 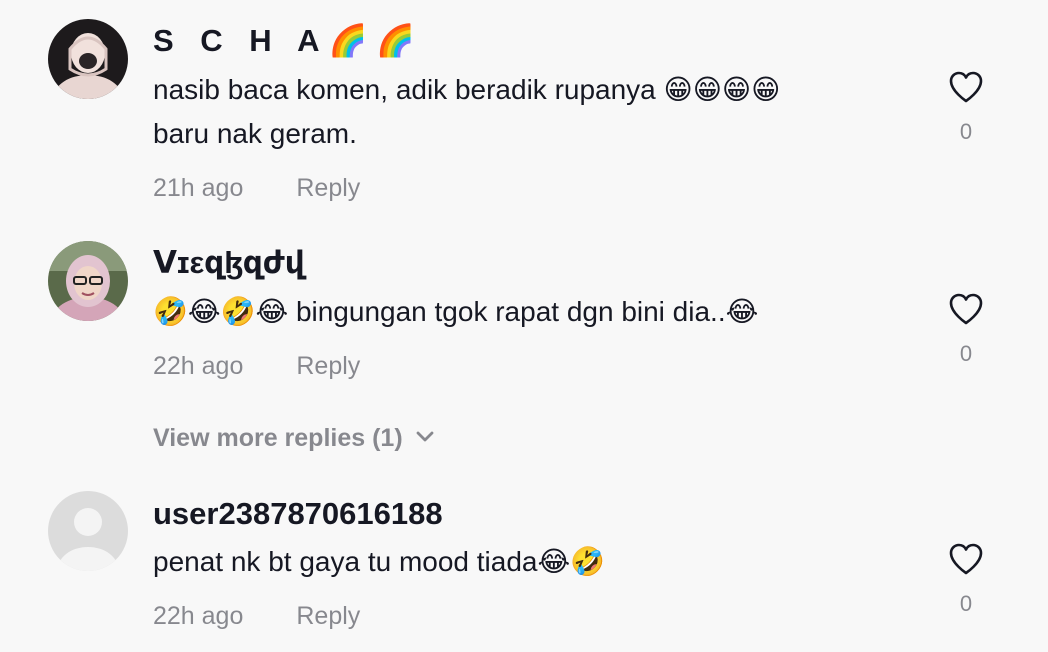 What do you see at coordinates (298, 514) in the screenshot?
I see `comment-username: user2387870616188` at bounding box center [298, 514].